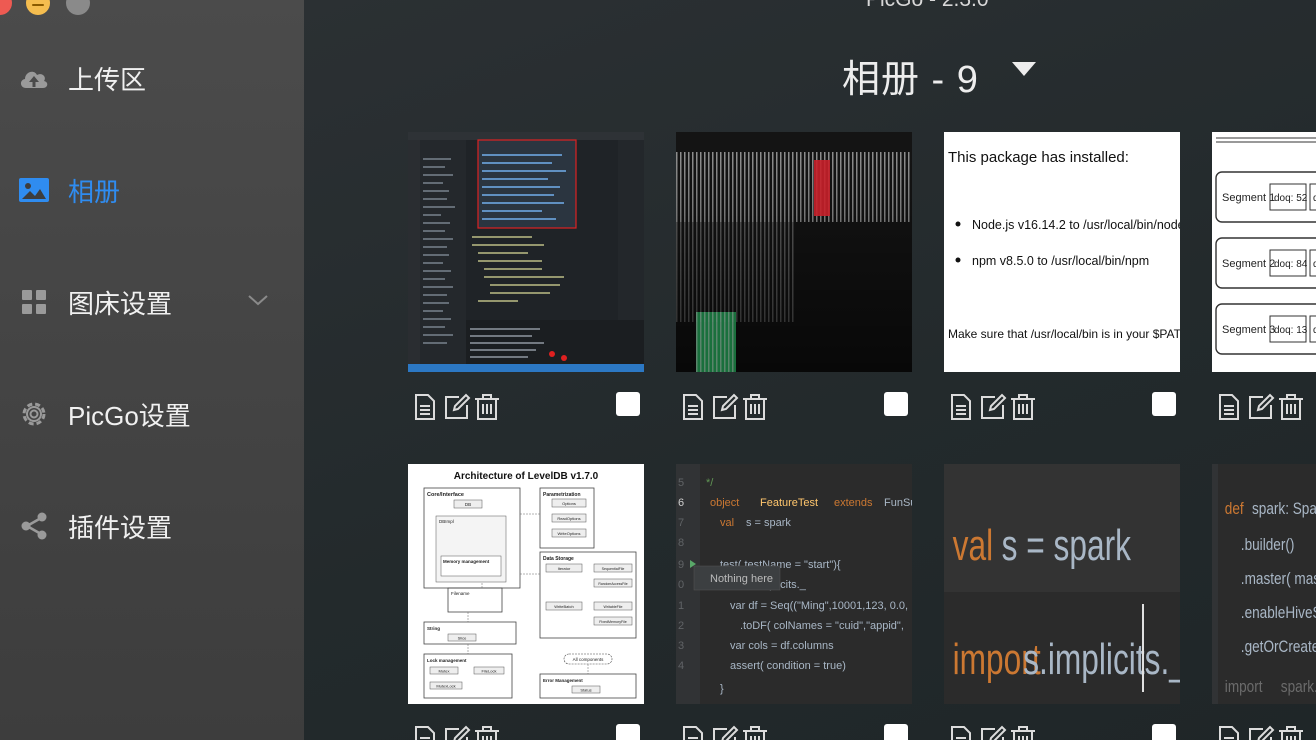  What do you see at coordinates (564, 606) in the screenshot?
I see `image-text: WriteBatch` at bounding box center [564, 606].